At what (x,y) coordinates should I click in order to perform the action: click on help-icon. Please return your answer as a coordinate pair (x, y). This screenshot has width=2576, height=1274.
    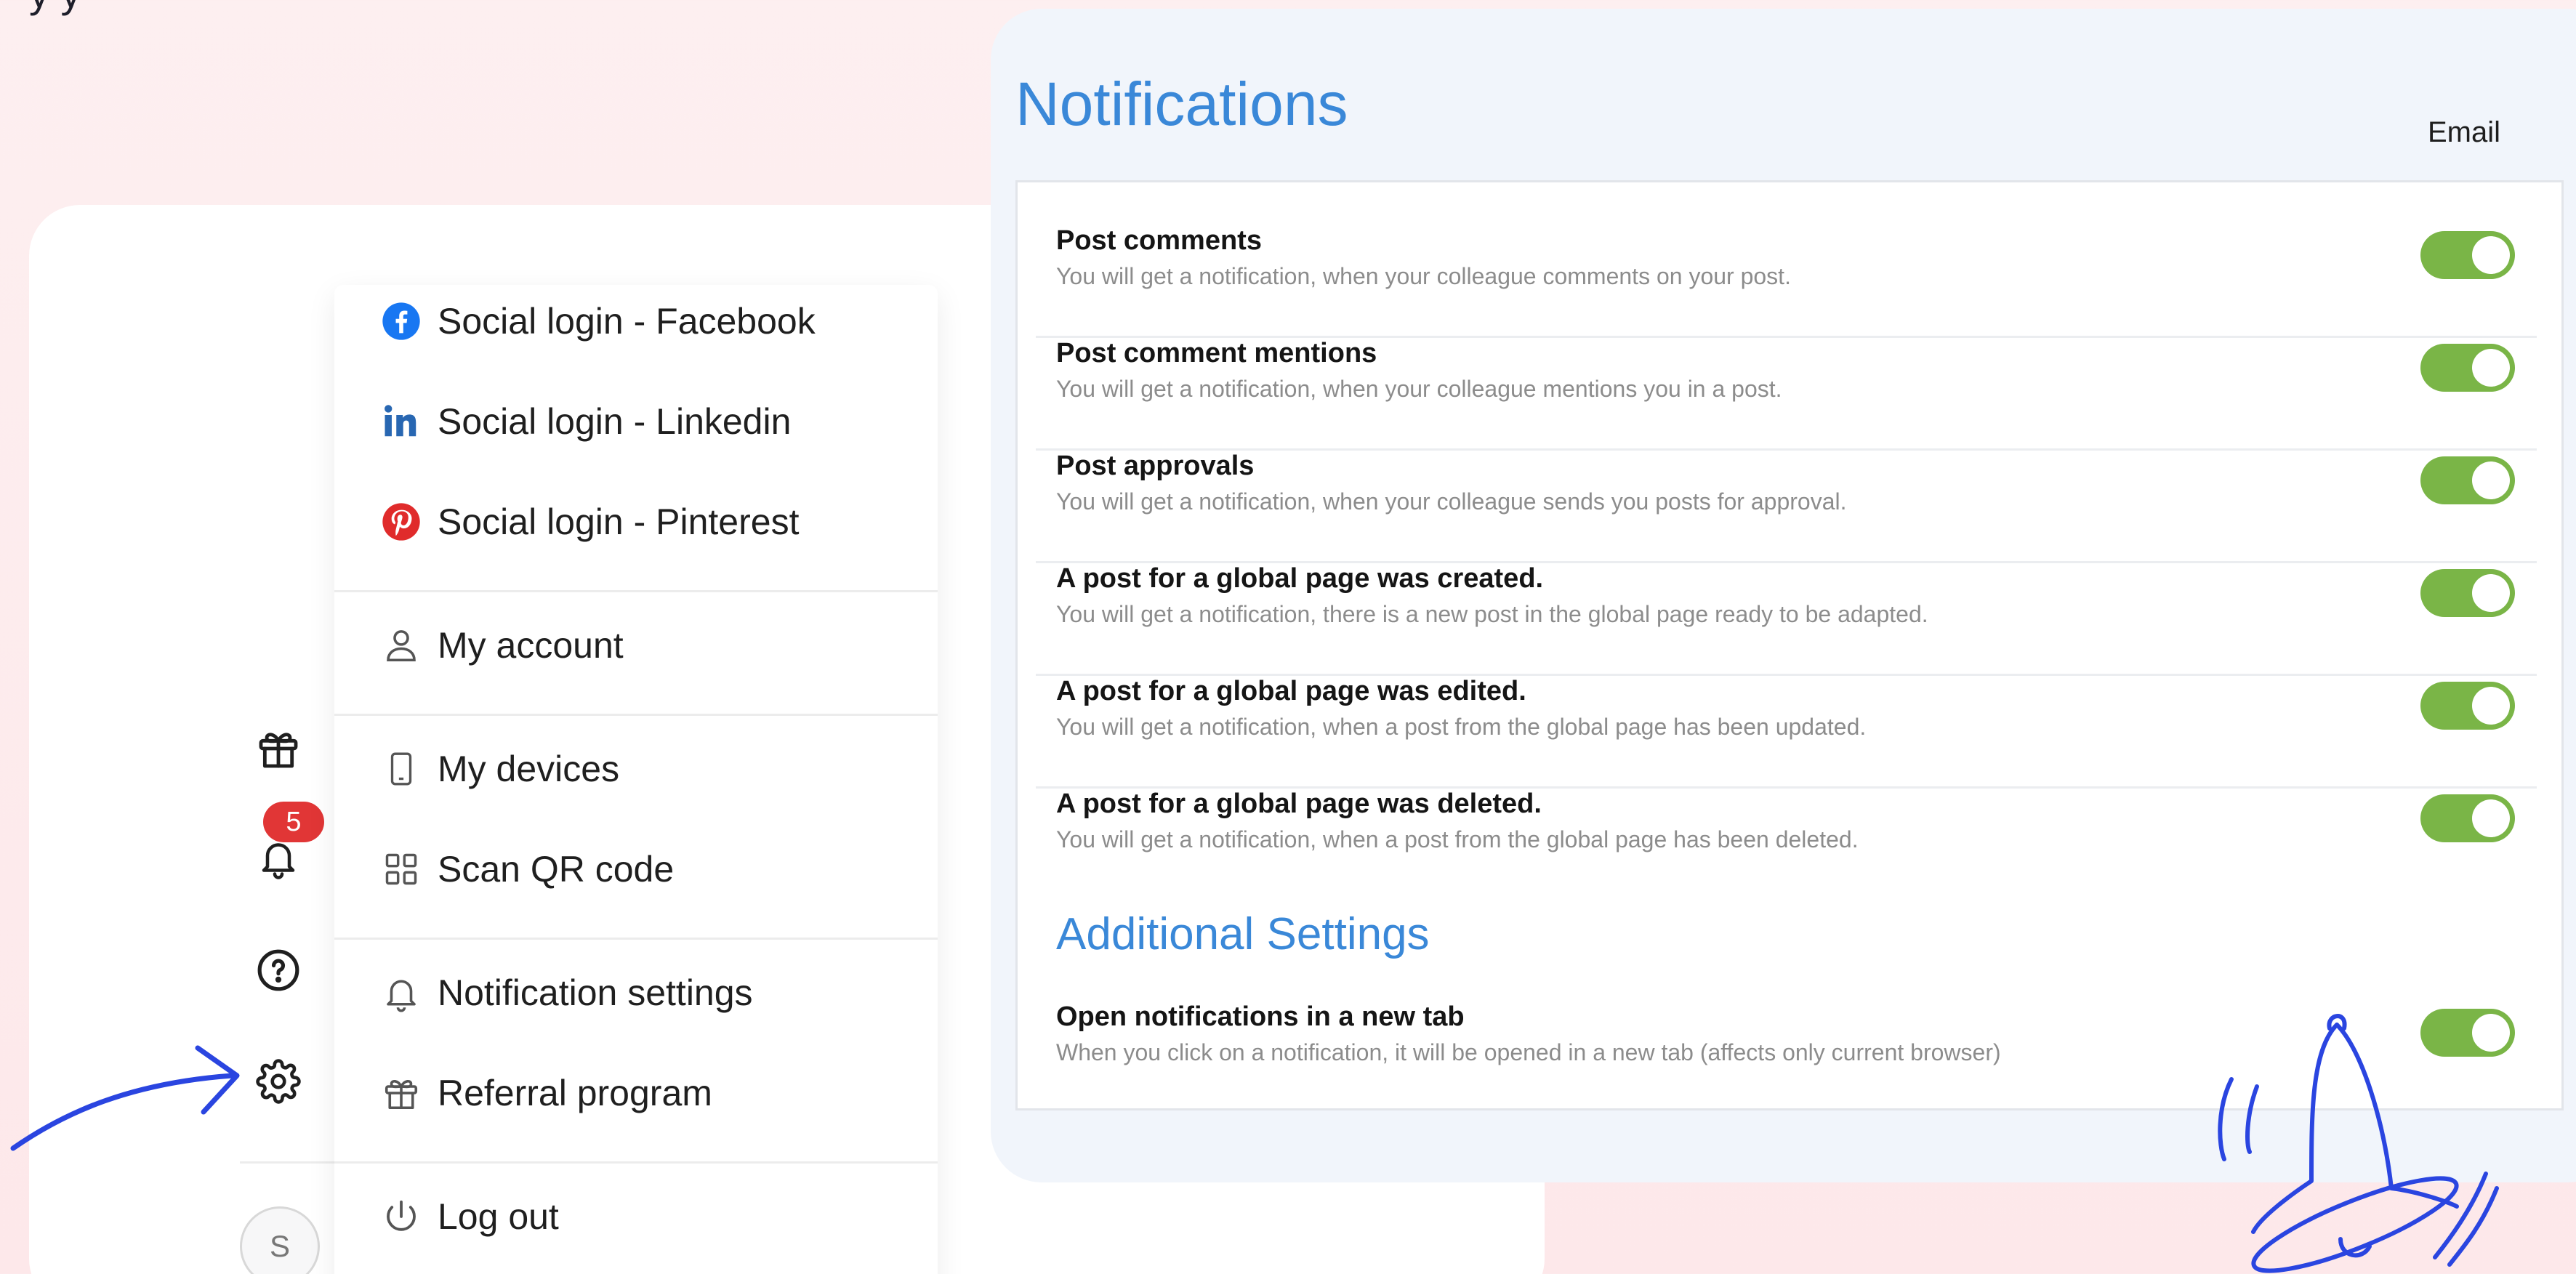
    Looking at the image, I should click on (278, 970).